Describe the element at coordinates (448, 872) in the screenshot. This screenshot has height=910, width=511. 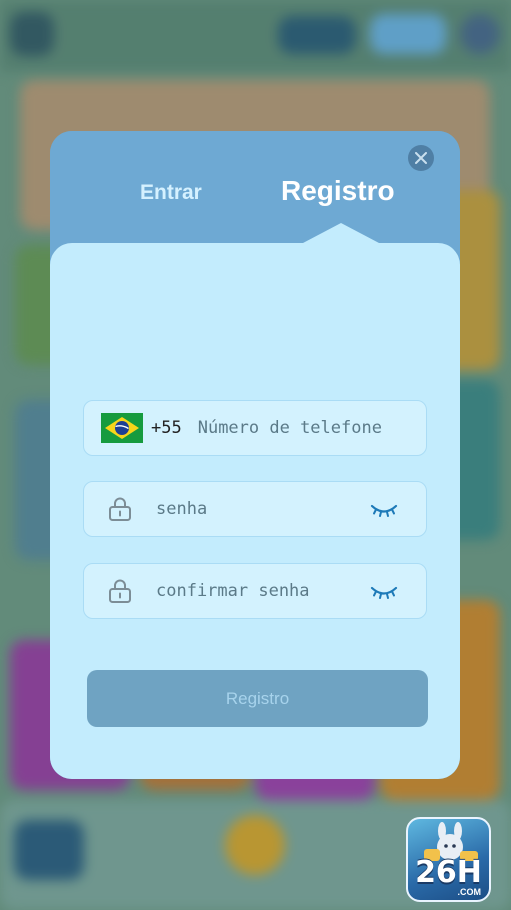
I see `logo-text: 26H` at that location.